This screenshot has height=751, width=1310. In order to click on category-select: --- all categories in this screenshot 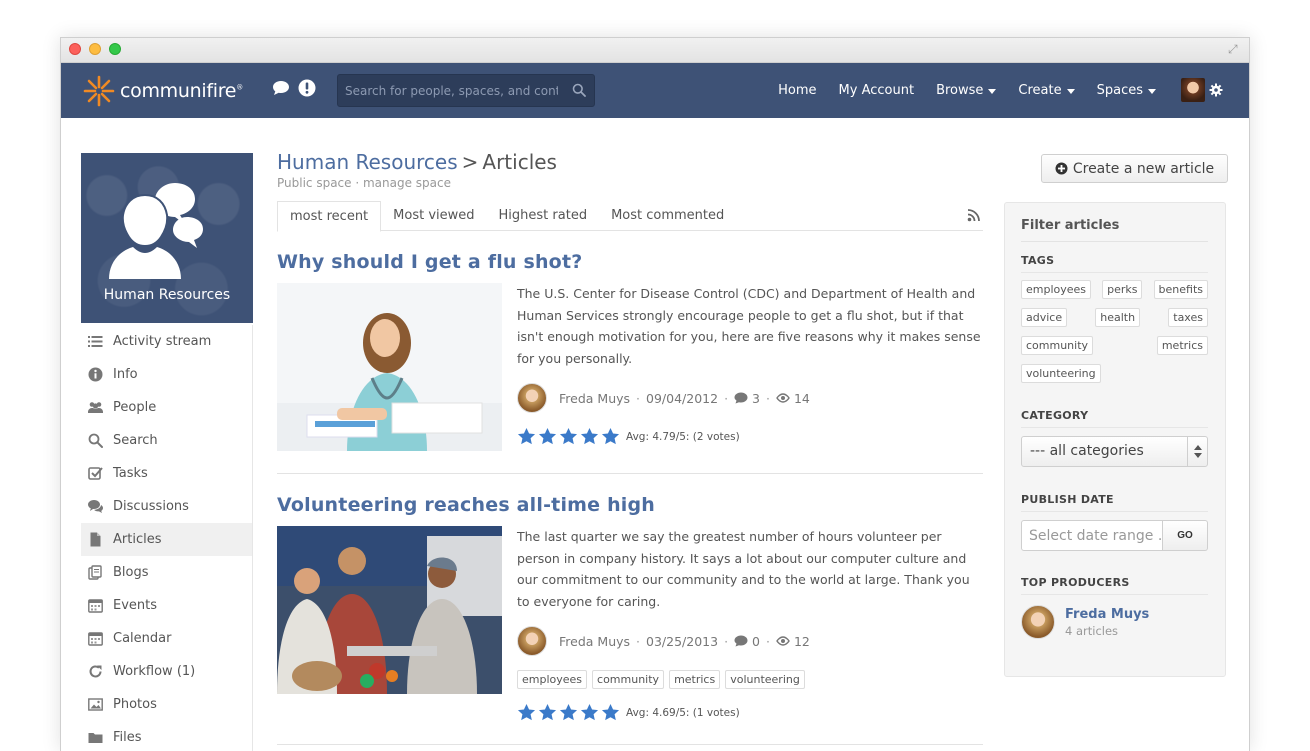, I will do `click(1114, 451)`.